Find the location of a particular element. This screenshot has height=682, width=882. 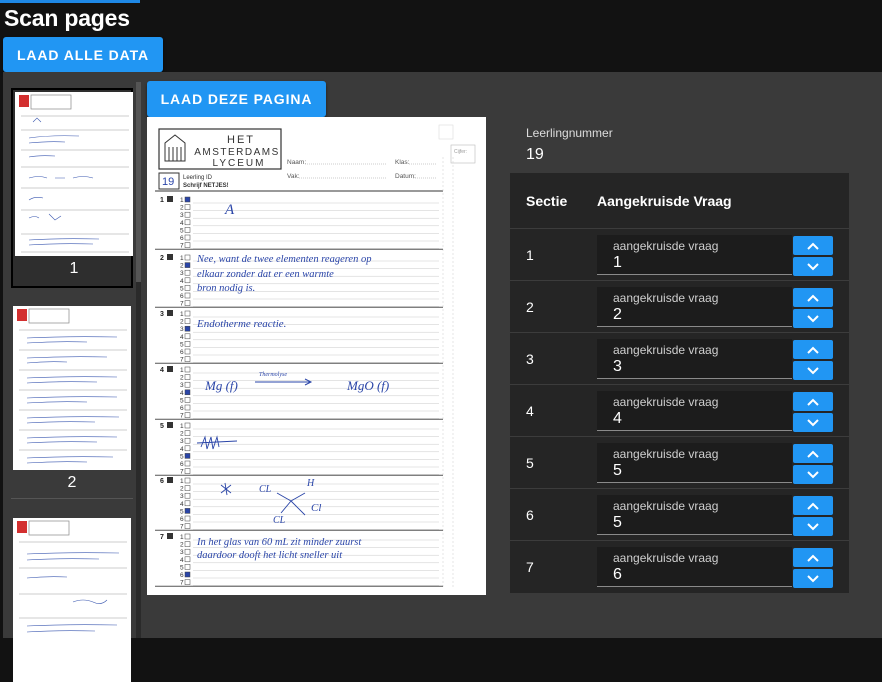

scribble is located at coordinates (226, 489).